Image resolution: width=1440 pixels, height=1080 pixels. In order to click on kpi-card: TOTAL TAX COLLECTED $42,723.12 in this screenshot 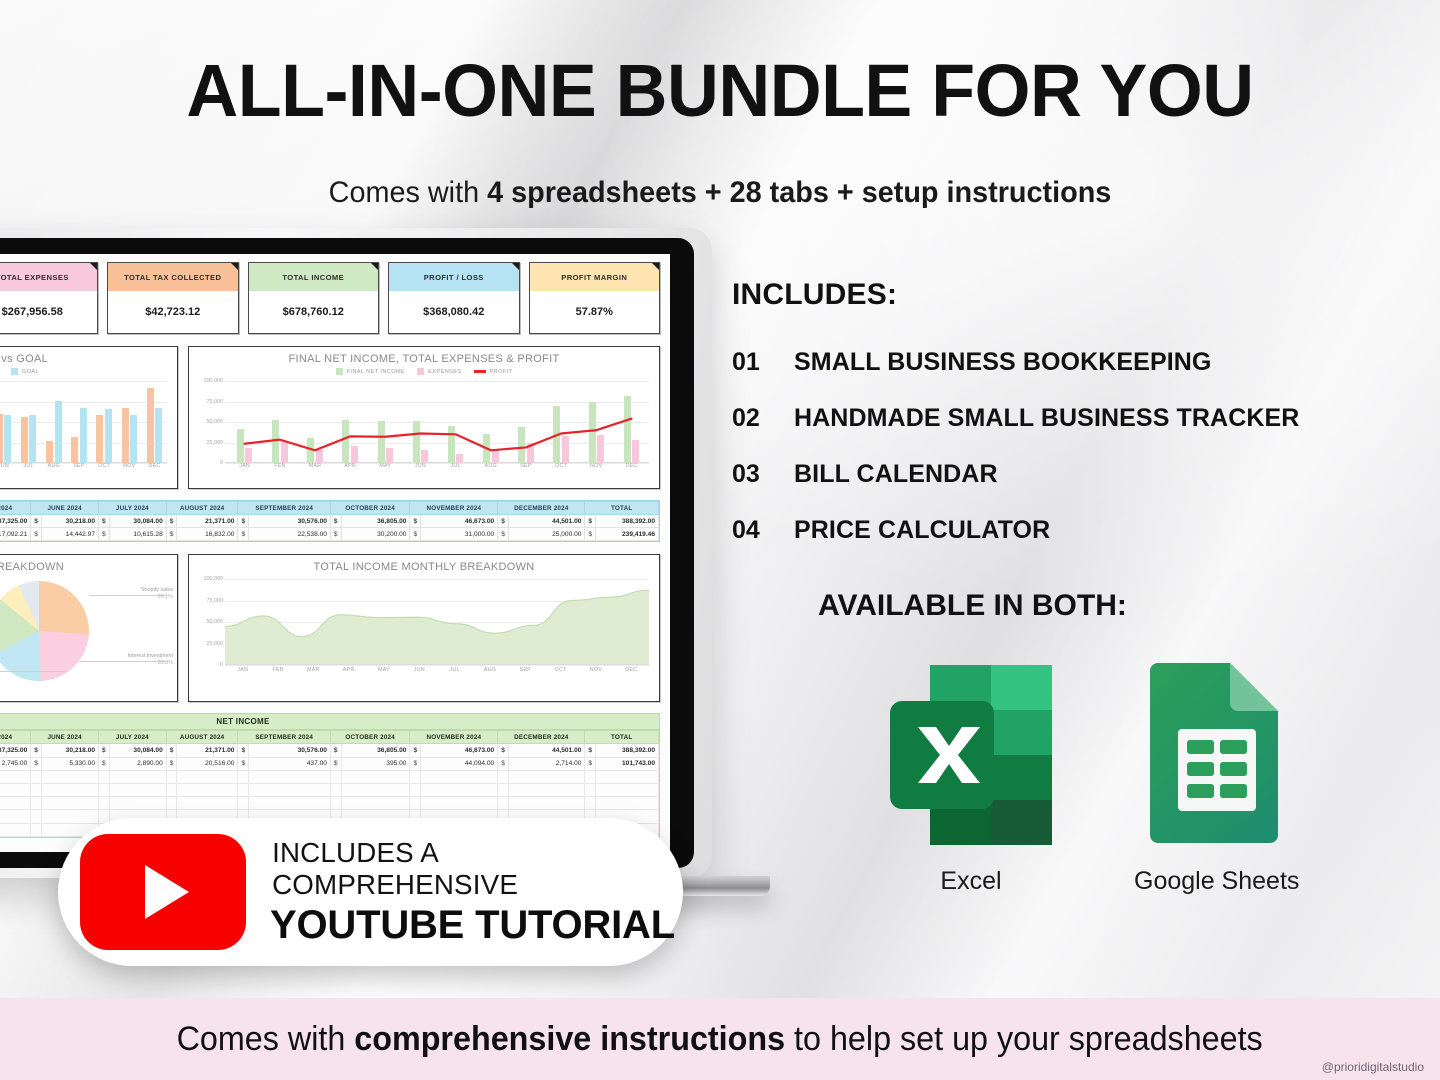, I will do `click(173, 298)`.